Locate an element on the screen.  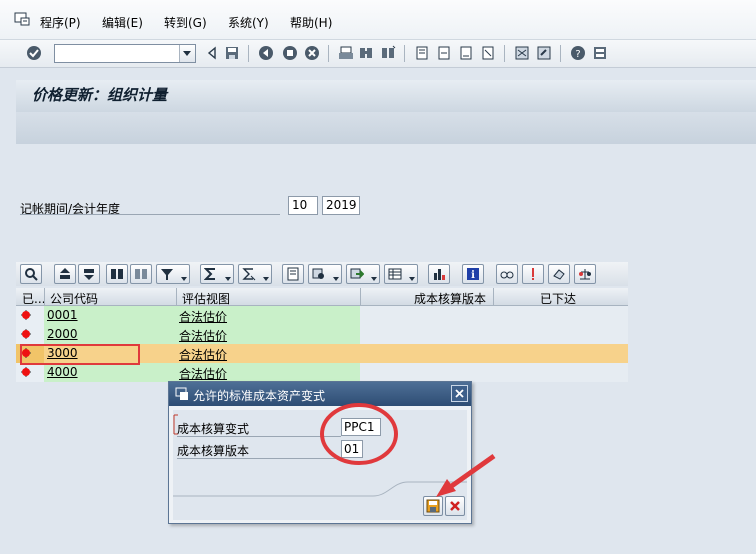
table-row: 2000 合法估价 is located at coordinates (322, 334).